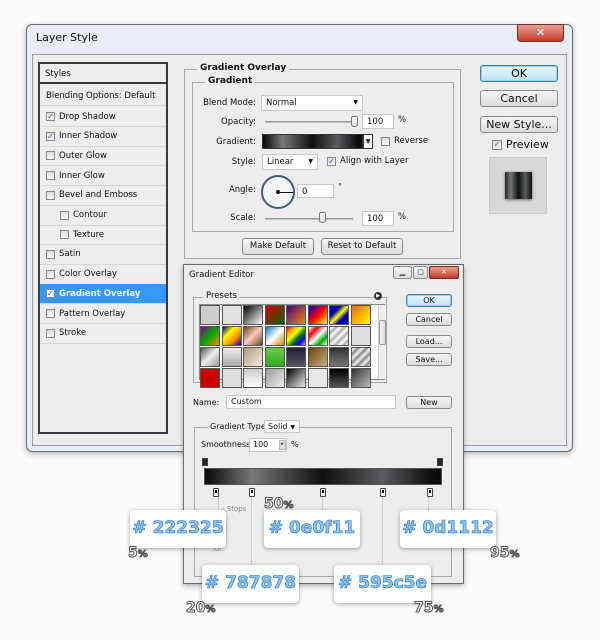  I want to click on style-item-inner-shadow: Inner Shadow, so click(103, 137).